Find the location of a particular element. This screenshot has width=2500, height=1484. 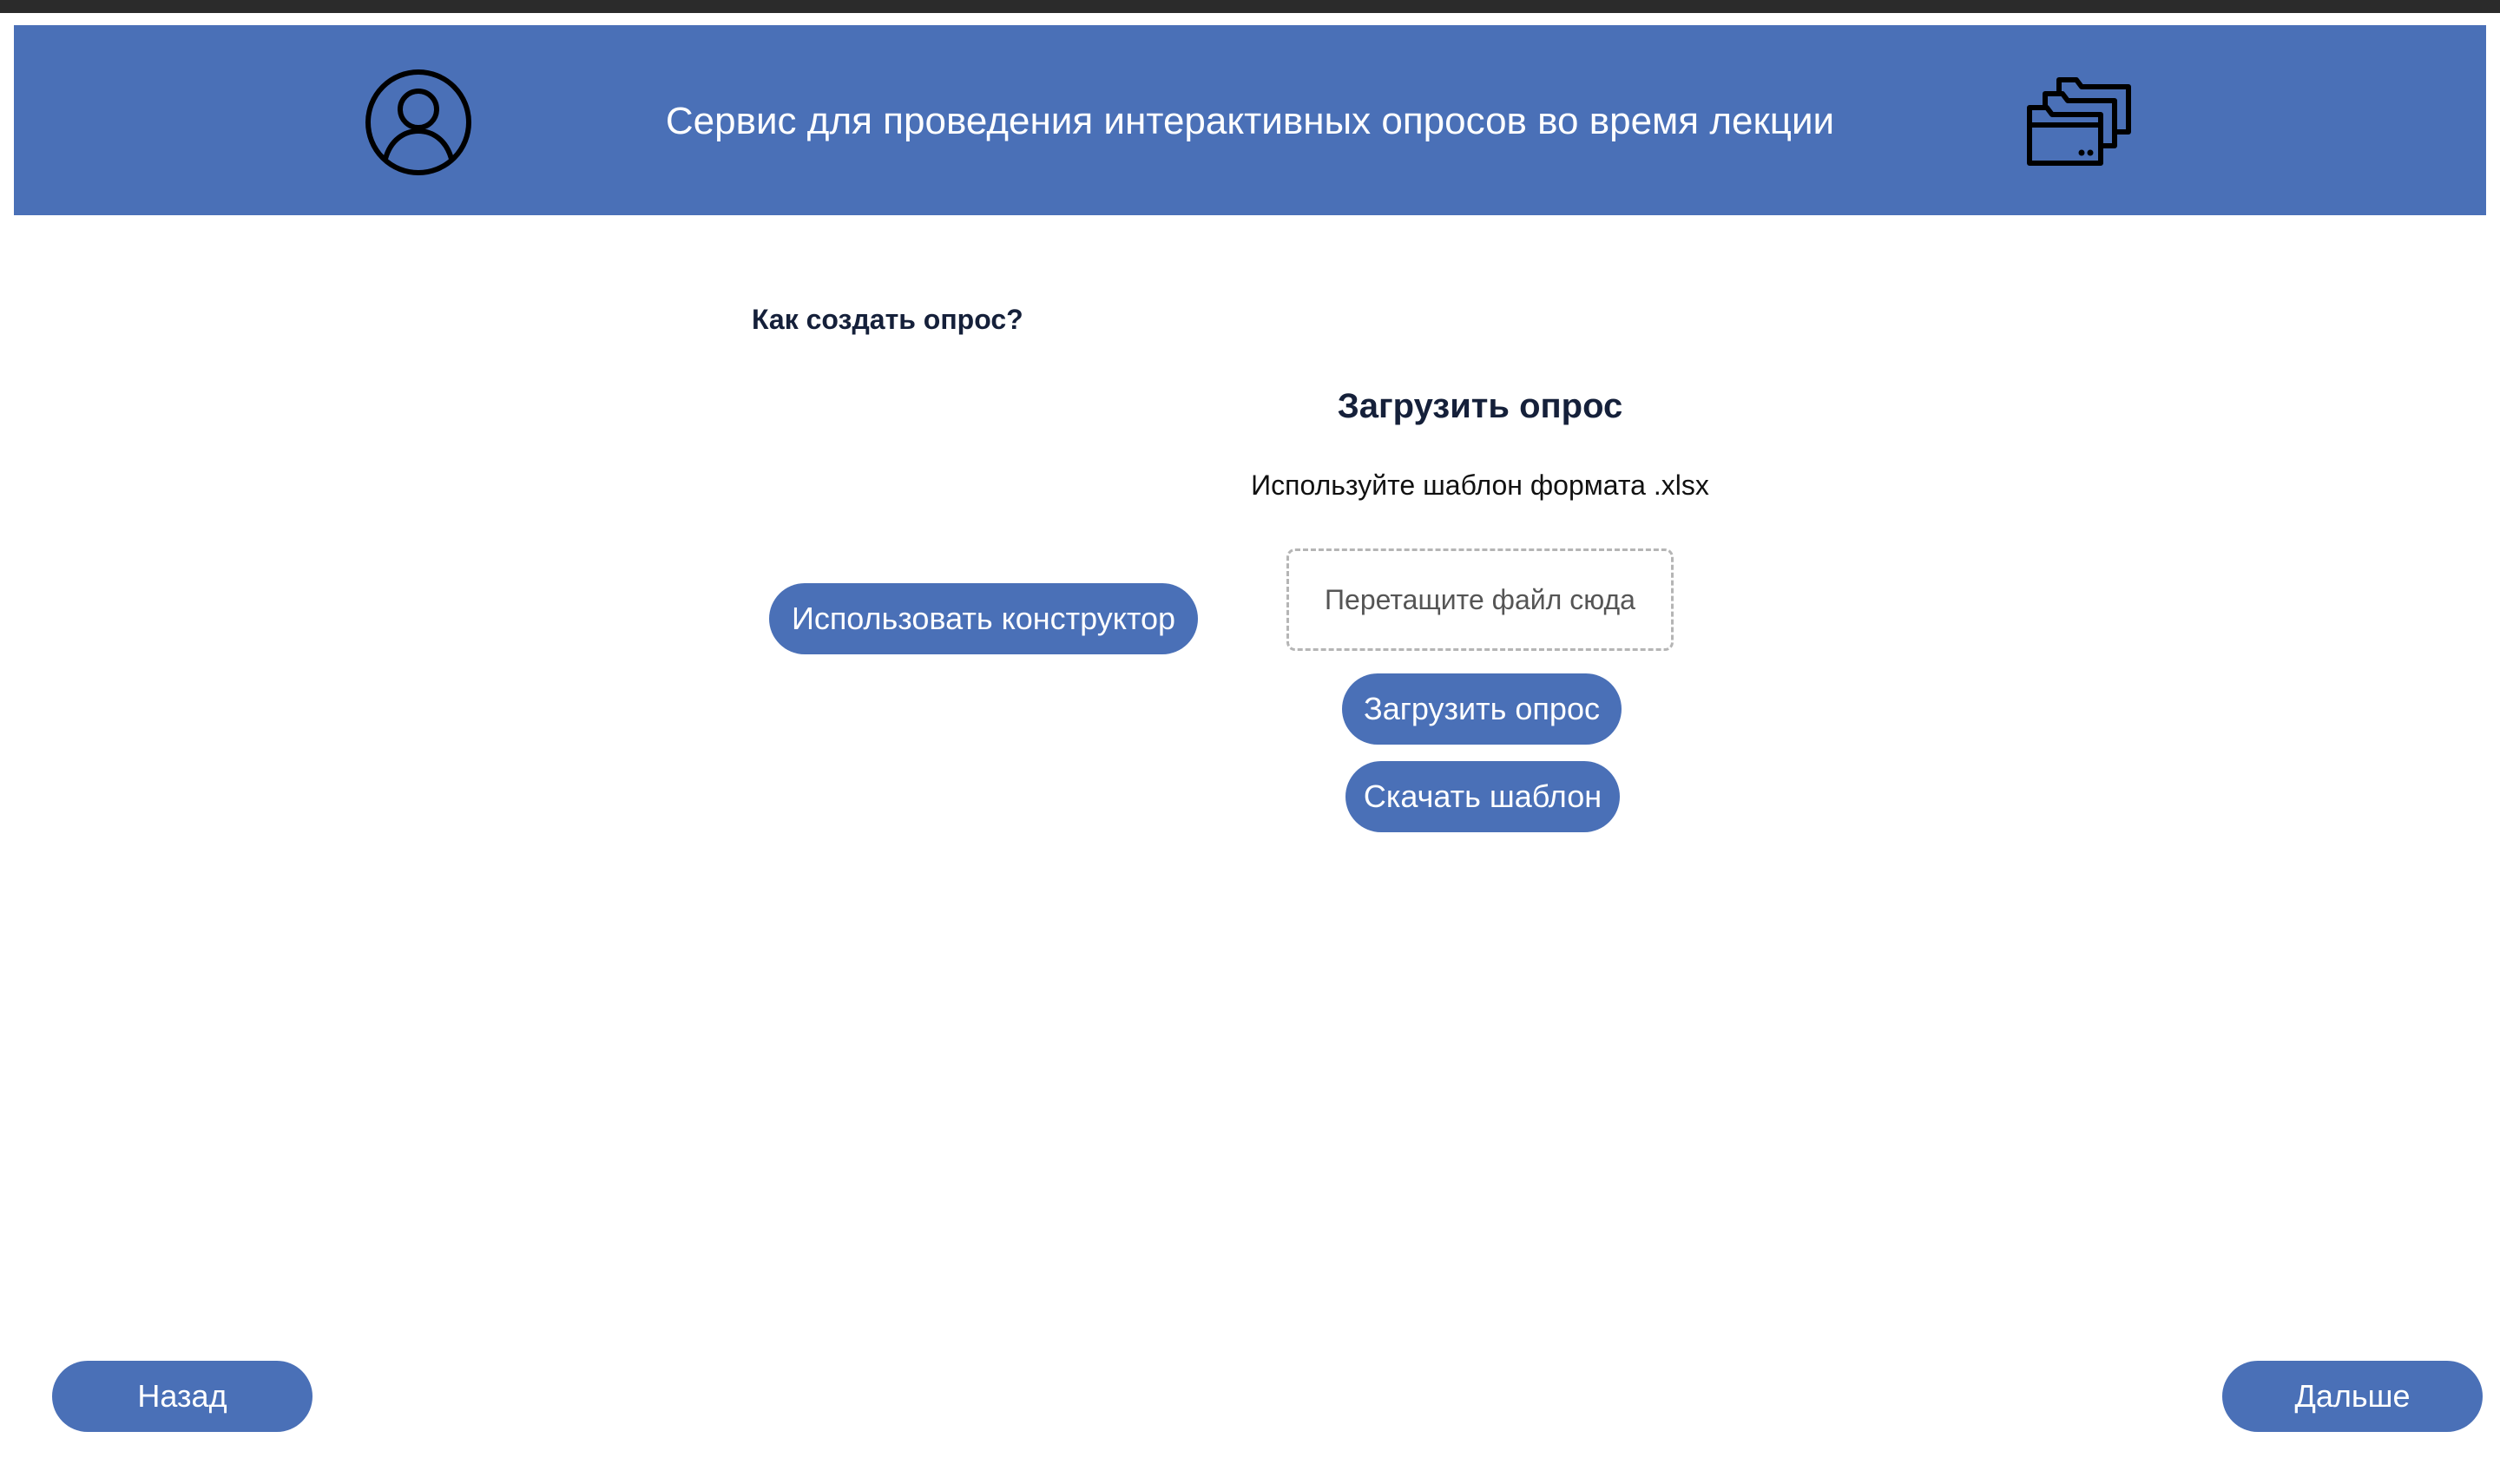

next-button: Дальше is located at coordinates (2352, 1396).